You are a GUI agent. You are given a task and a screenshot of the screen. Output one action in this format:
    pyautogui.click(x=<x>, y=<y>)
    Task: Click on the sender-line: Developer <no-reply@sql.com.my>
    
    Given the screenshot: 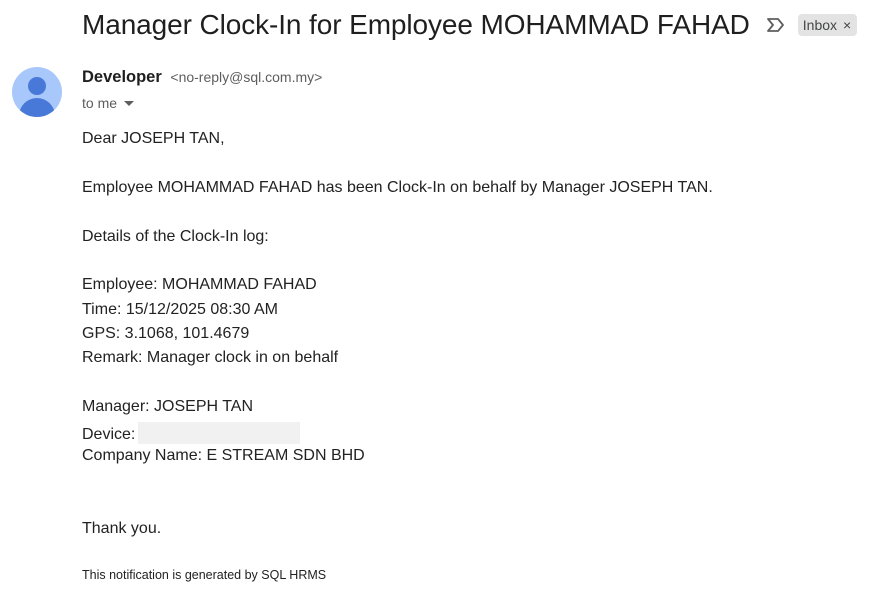 What is the action you would take?
    pyautogui.click(x=202, y=77)
    